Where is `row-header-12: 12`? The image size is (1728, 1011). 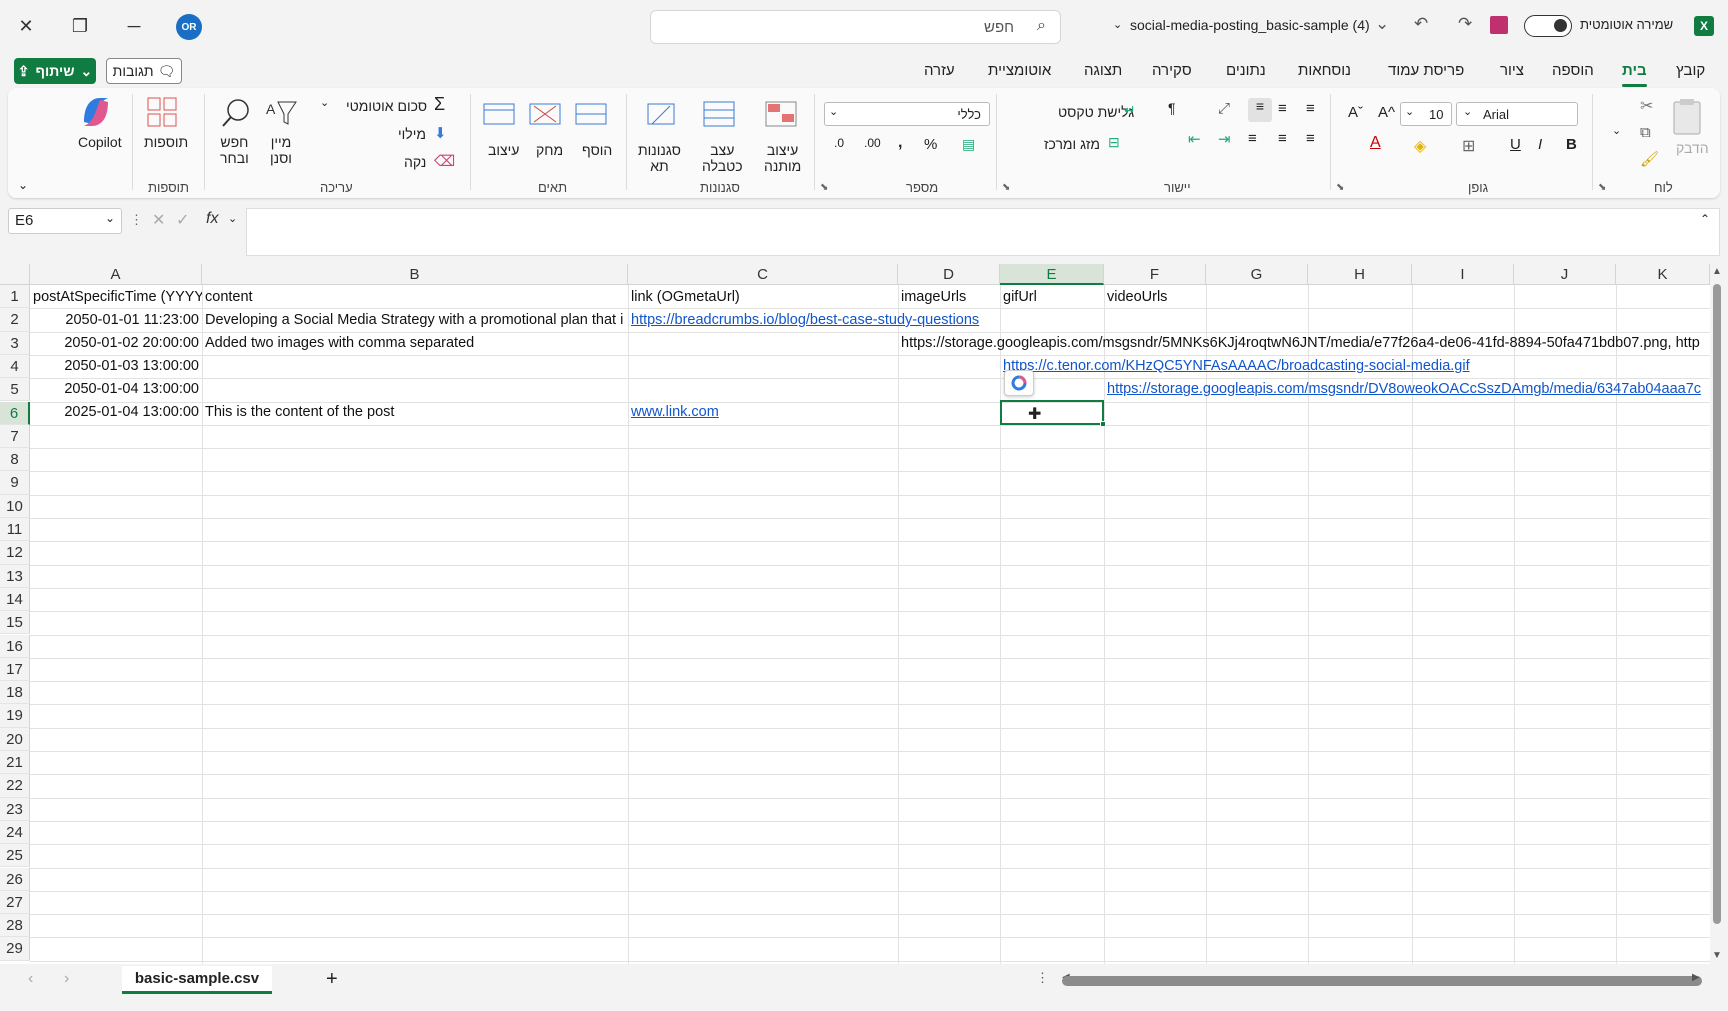
row-header-12: 12 is located at coordinates (15, 553).